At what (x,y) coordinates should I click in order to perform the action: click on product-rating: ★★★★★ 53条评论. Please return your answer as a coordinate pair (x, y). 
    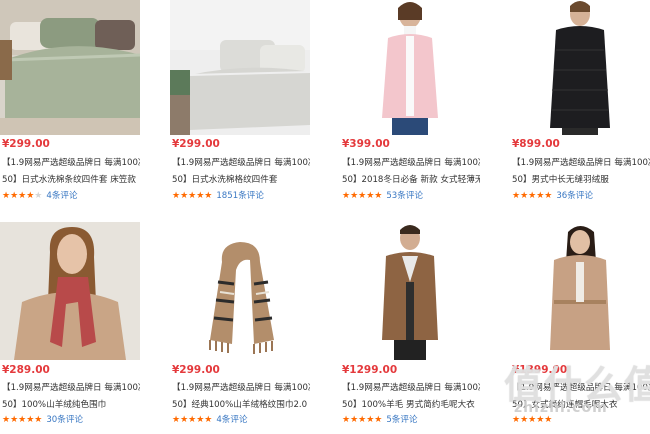
    Looking at the image, I should click on (382, 196).